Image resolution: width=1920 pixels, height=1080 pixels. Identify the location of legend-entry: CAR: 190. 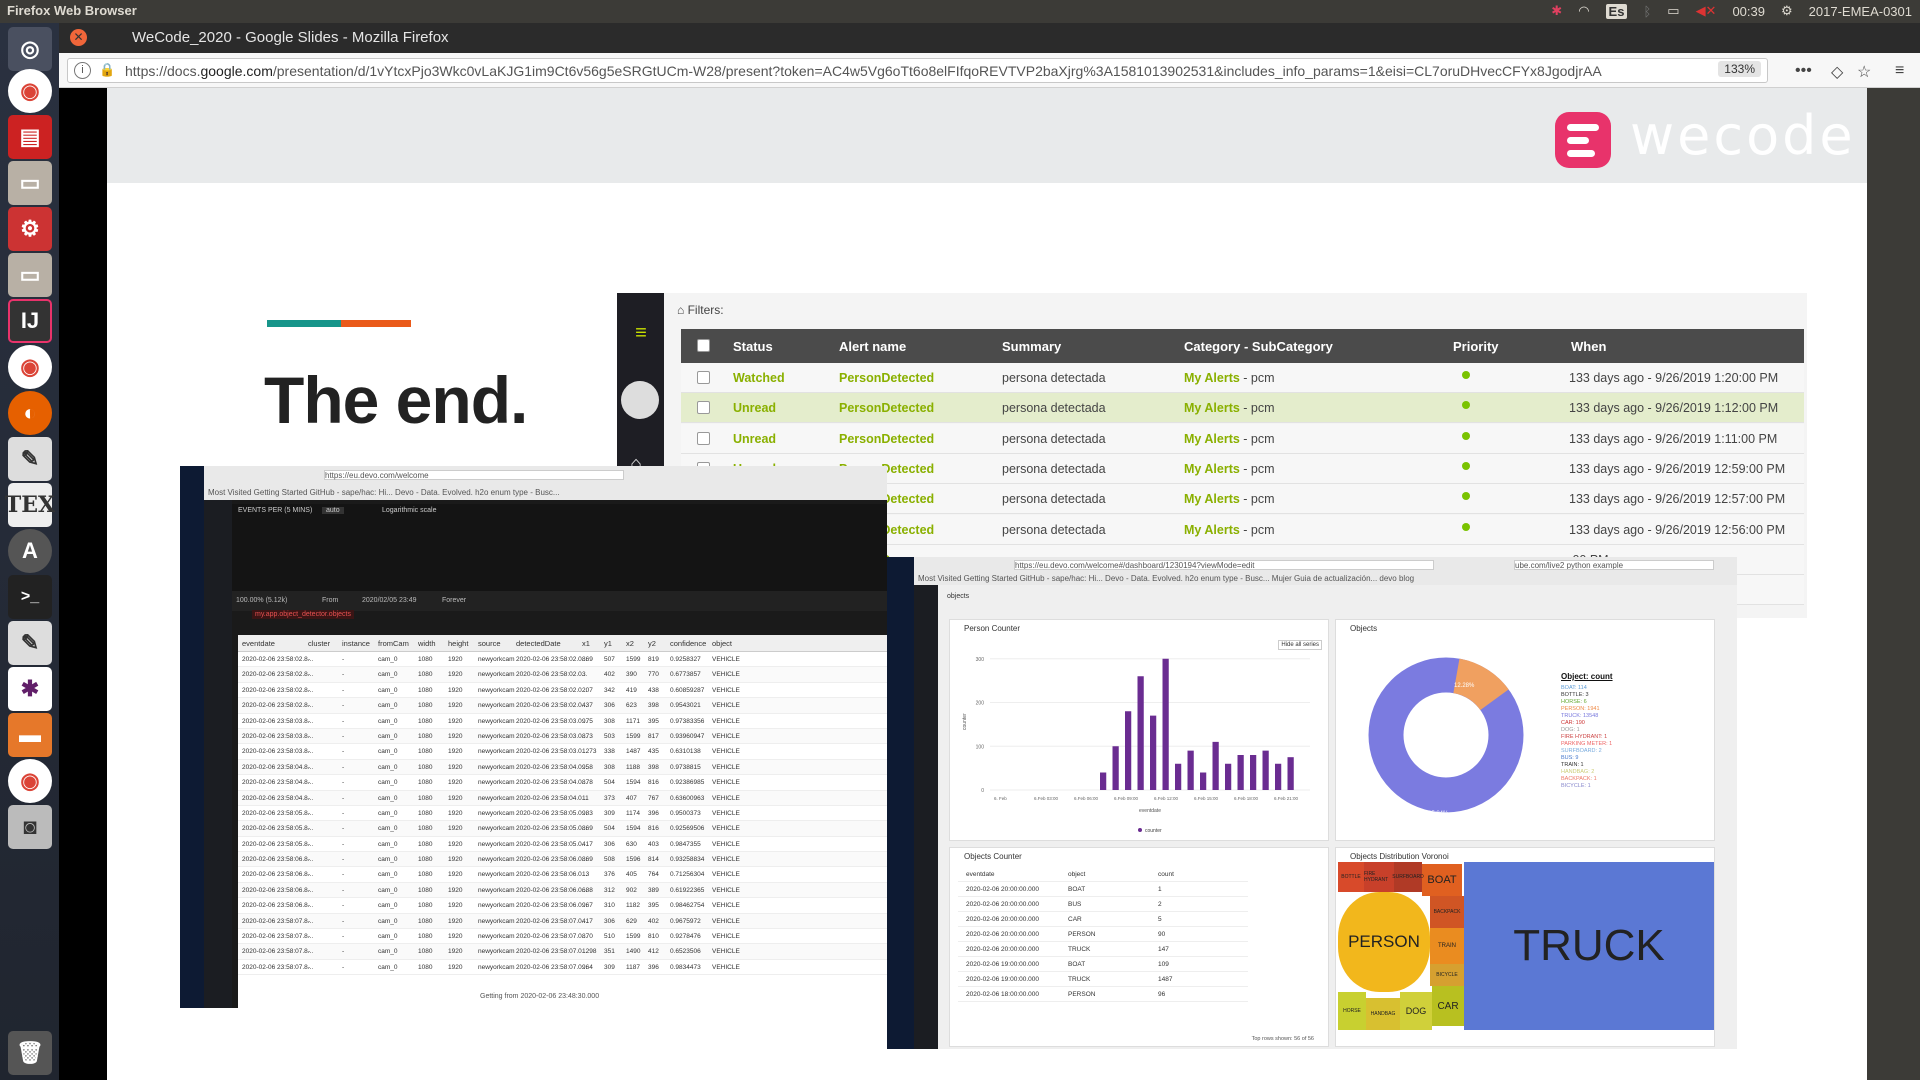
(1586, 723).